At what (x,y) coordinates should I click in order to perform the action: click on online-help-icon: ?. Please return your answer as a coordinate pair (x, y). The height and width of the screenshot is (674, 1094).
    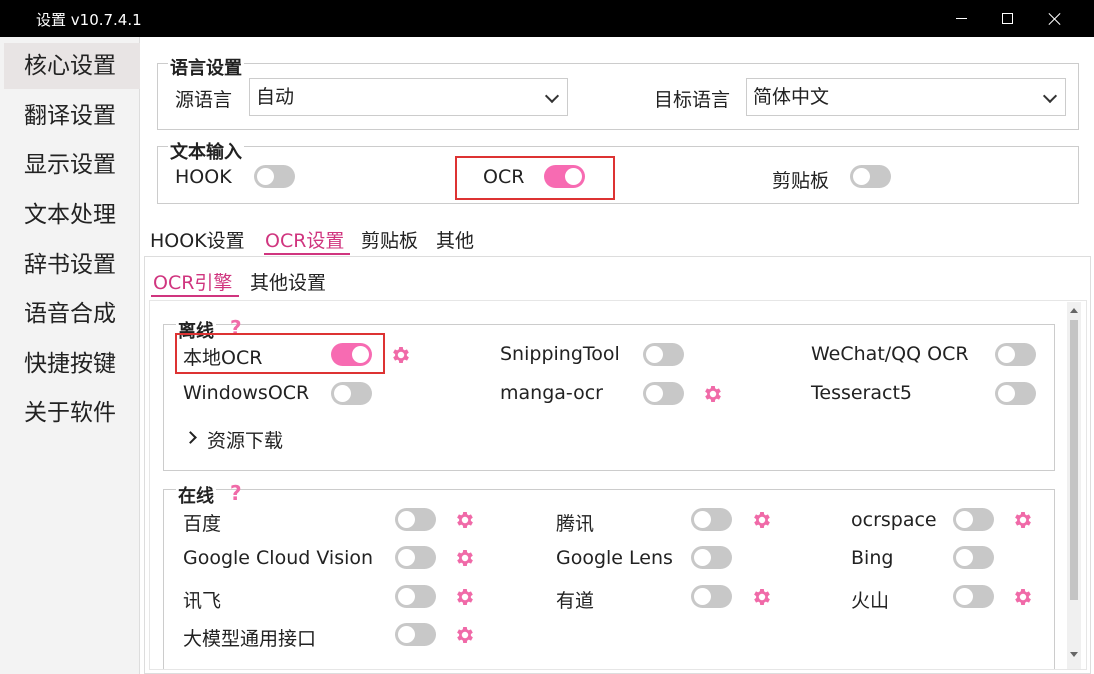
    Looking at the image, I should click on (236, 493).